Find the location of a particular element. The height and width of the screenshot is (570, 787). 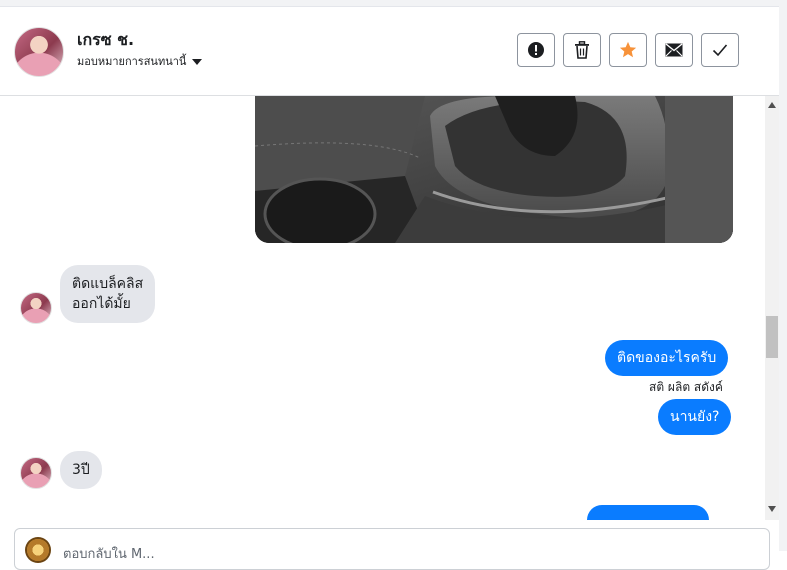

scroll-up-icon is located at coordinates (772, 105).